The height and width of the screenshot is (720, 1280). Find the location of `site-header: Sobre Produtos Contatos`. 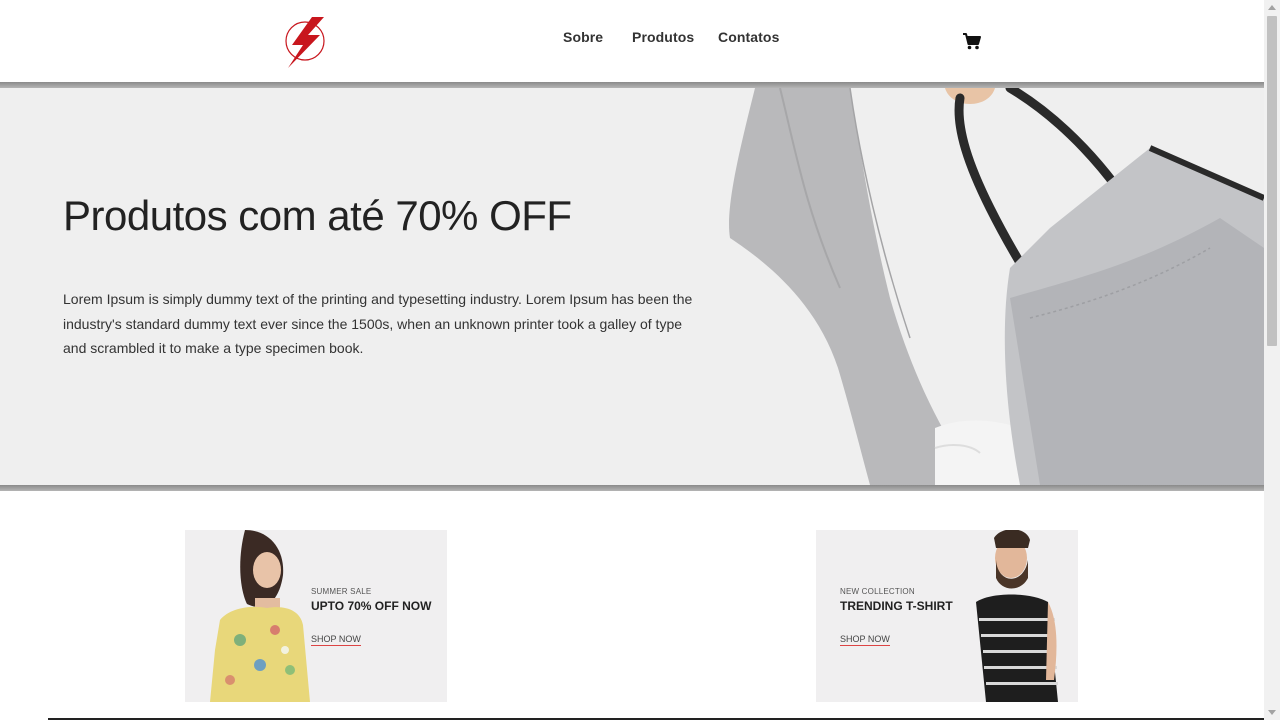

site-header: Sobre Produtos Contatos is located at coordinates (632, 41).